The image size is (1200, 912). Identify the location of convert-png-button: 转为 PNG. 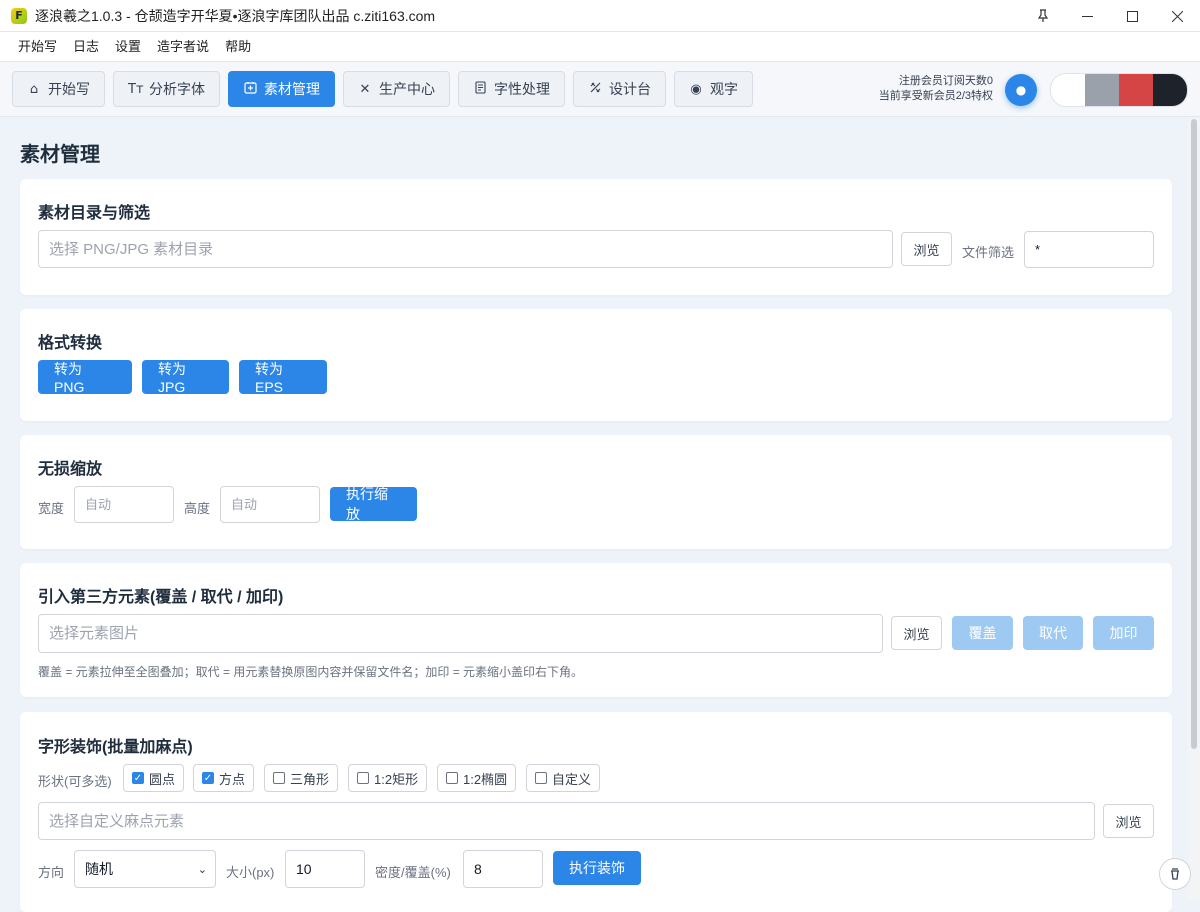
(85, 377).